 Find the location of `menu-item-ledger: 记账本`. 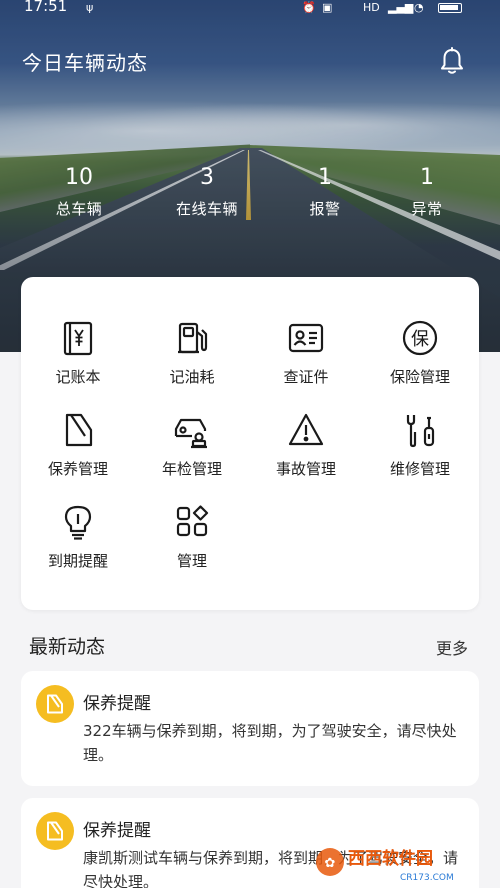

menu-item-ledger: 记账本 is located at coordinates (78, 352).